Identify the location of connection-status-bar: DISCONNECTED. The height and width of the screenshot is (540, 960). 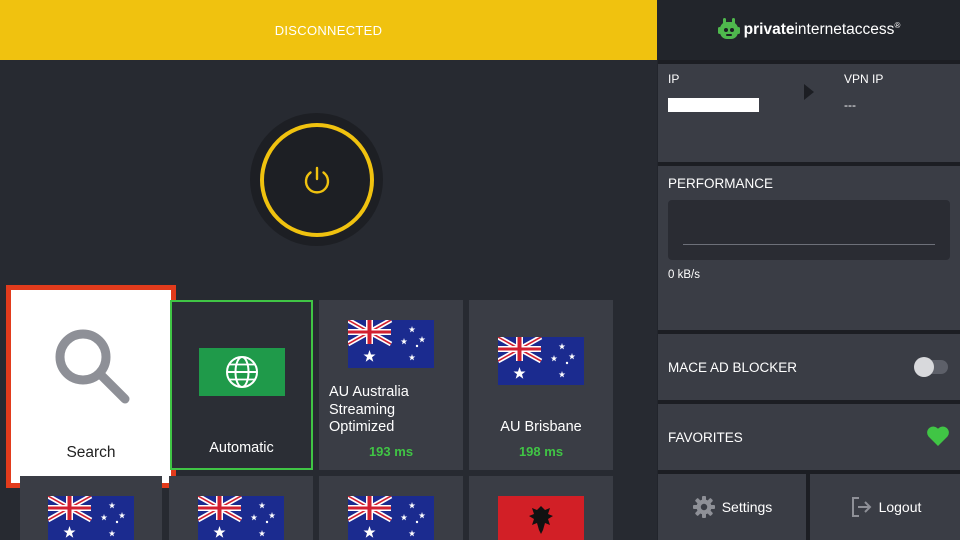
(328, 30).